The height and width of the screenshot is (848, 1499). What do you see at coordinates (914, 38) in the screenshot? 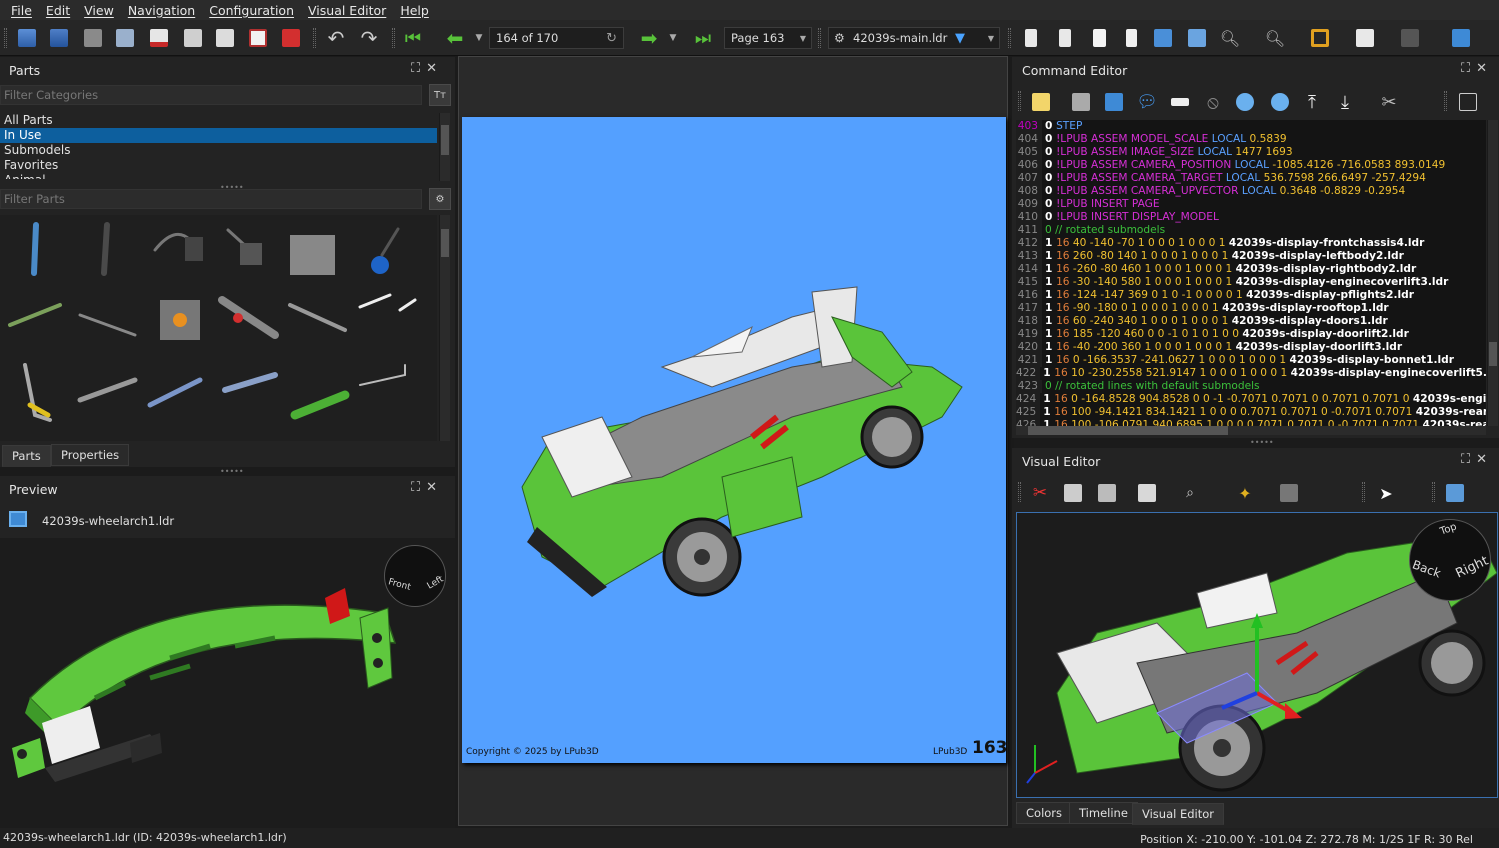
I see `model-select: ⚙ 42039s-main.ldr ▼ ▼` at bounding box center [914, 38].